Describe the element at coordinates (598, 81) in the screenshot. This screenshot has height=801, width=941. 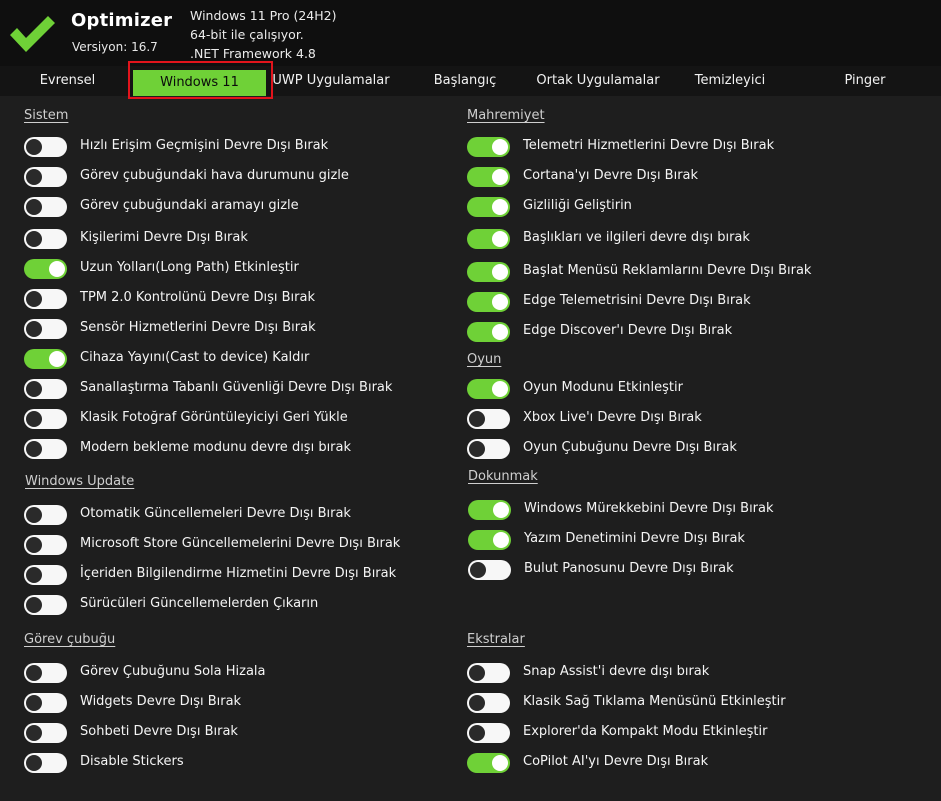
I see `tab-ortak-uygulamalar: Ortak Uygulamalar` at that location.